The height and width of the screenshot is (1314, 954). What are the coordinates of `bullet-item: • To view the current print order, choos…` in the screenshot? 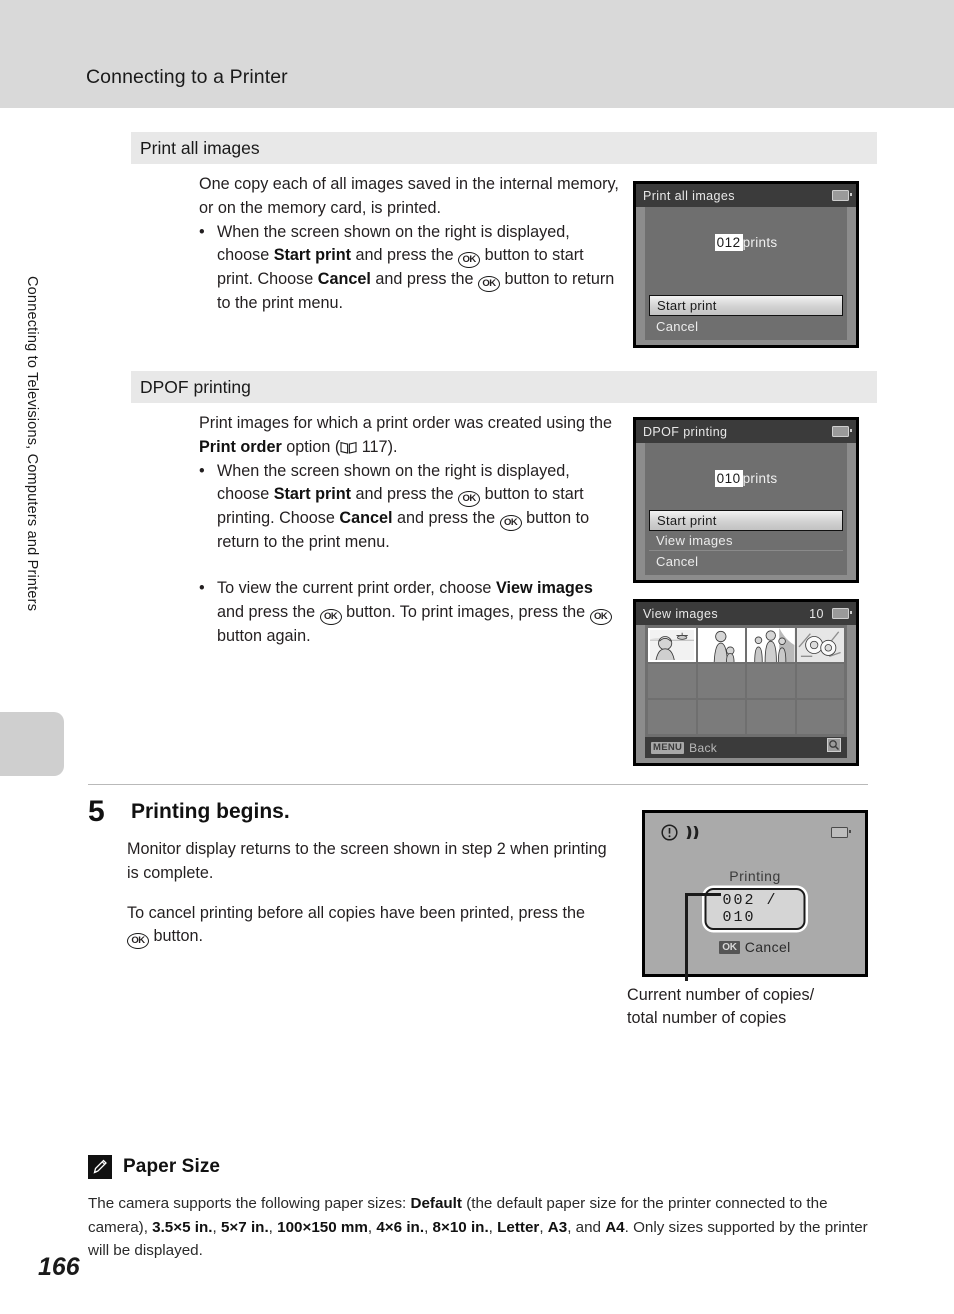 It's located at (409, 613).